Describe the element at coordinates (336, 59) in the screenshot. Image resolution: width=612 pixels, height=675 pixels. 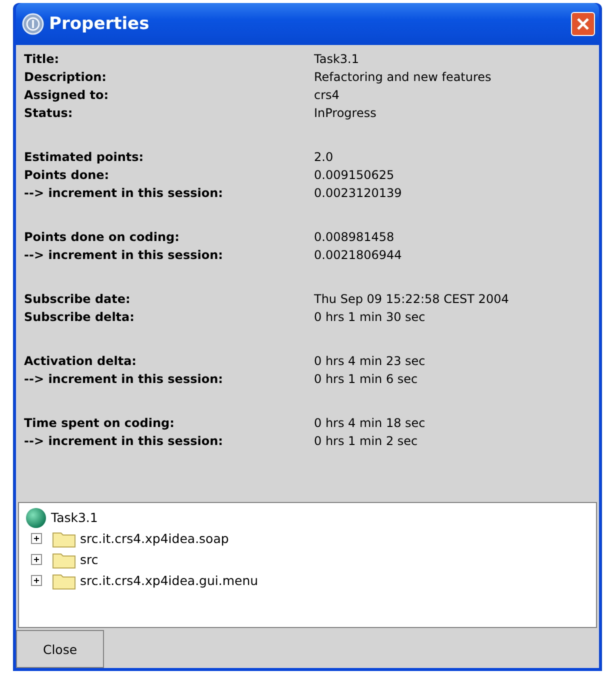
I see `property-value: Task3.1` at that location.